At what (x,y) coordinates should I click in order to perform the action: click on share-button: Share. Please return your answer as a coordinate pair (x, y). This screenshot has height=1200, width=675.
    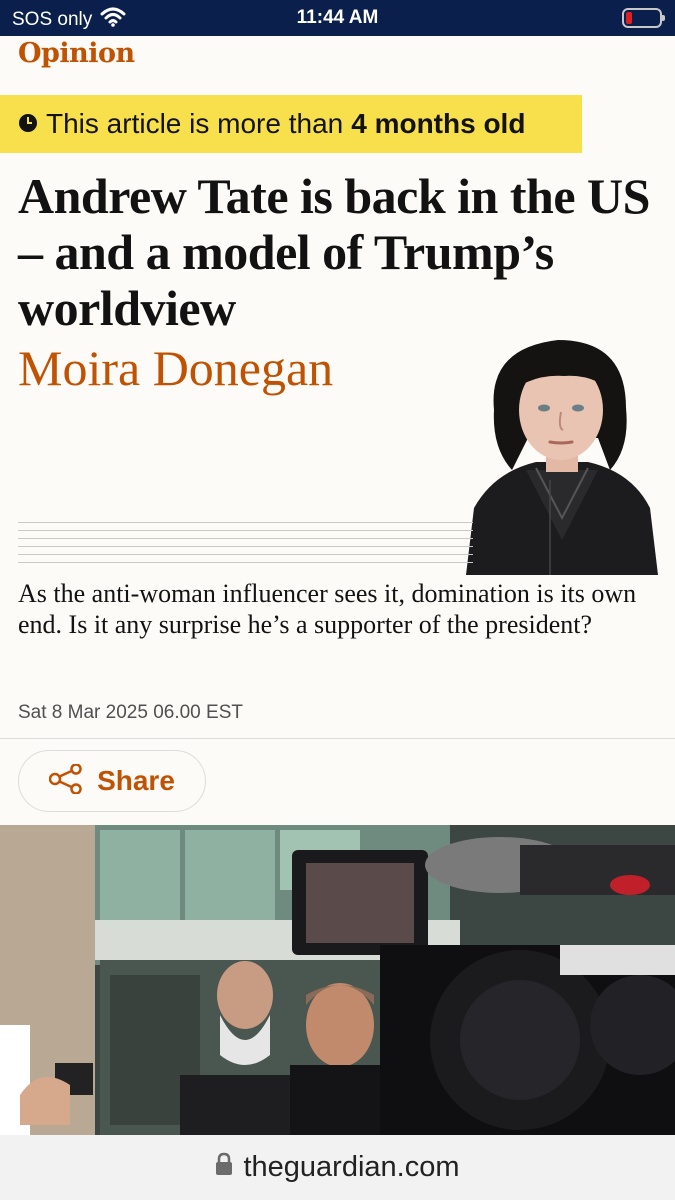
    Looking at the image, I should click on (112, 781).